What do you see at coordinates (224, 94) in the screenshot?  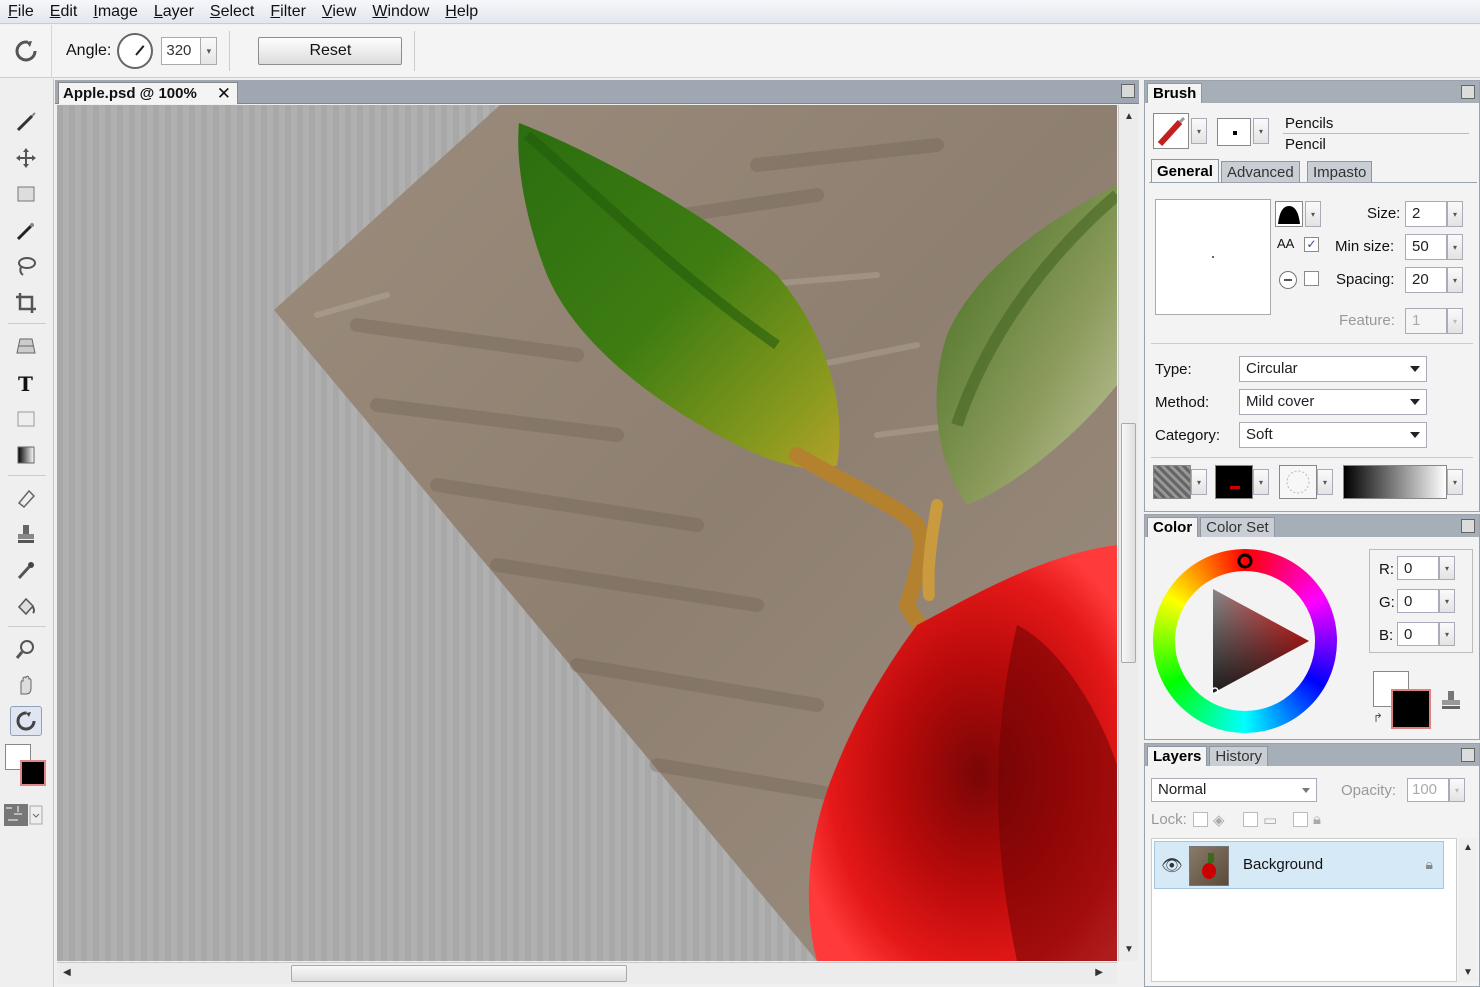 I see `close-icon: ✕` at bounding box center [224, 94].